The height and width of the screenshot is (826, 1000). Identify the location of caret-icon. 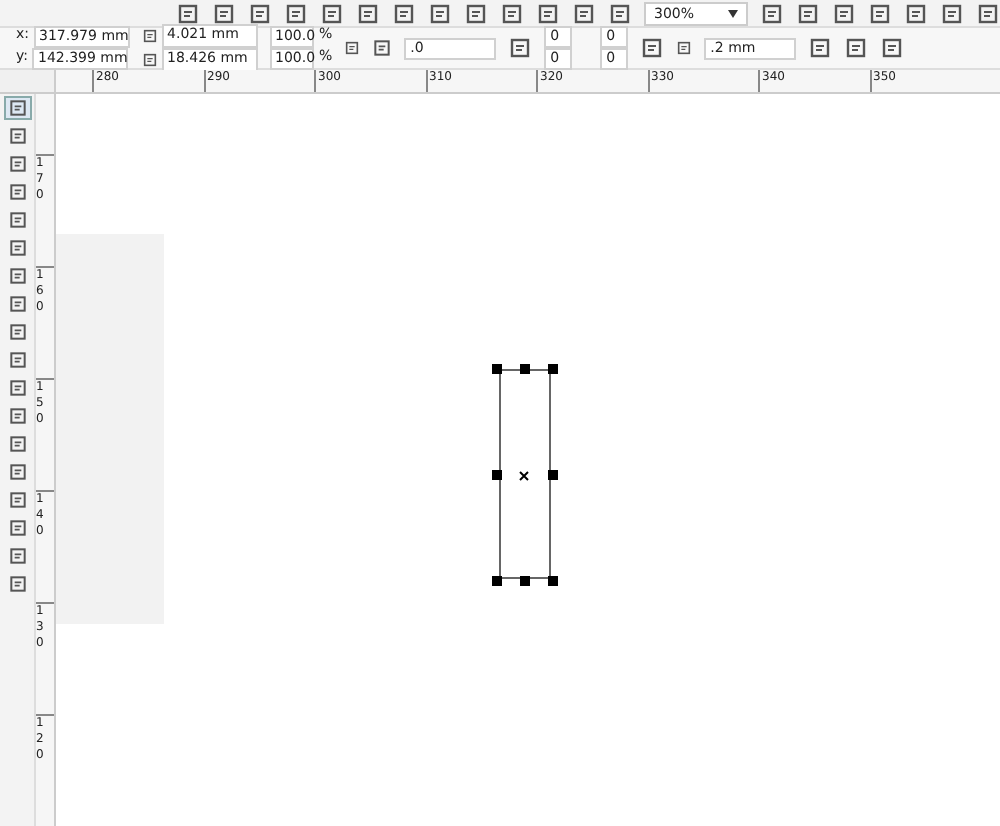
(733, 13).